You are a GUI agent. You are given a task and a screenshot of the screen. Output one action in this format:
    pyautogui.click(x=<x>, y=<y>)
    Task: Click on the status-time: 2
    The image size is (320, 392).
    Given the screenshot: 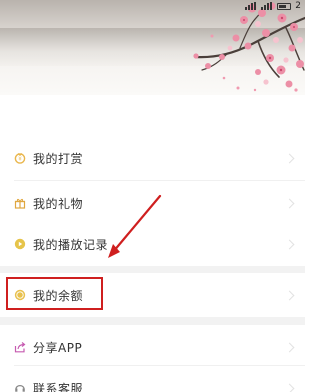 What is the action you would take?
    pyautogui.click(x=298, y=6)
    